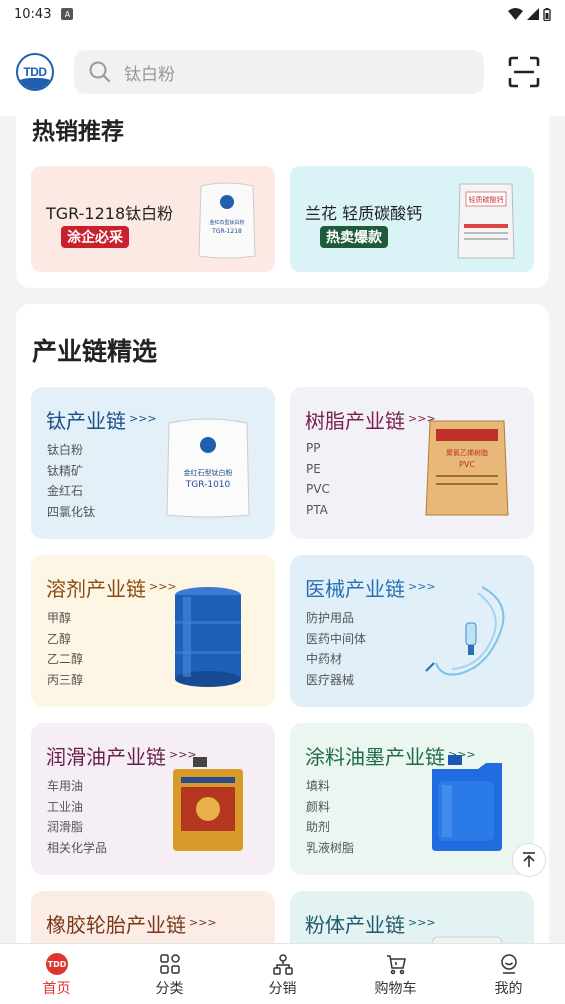  I want to click on tile-title-text: 树脂产业链, so click(355, 421).